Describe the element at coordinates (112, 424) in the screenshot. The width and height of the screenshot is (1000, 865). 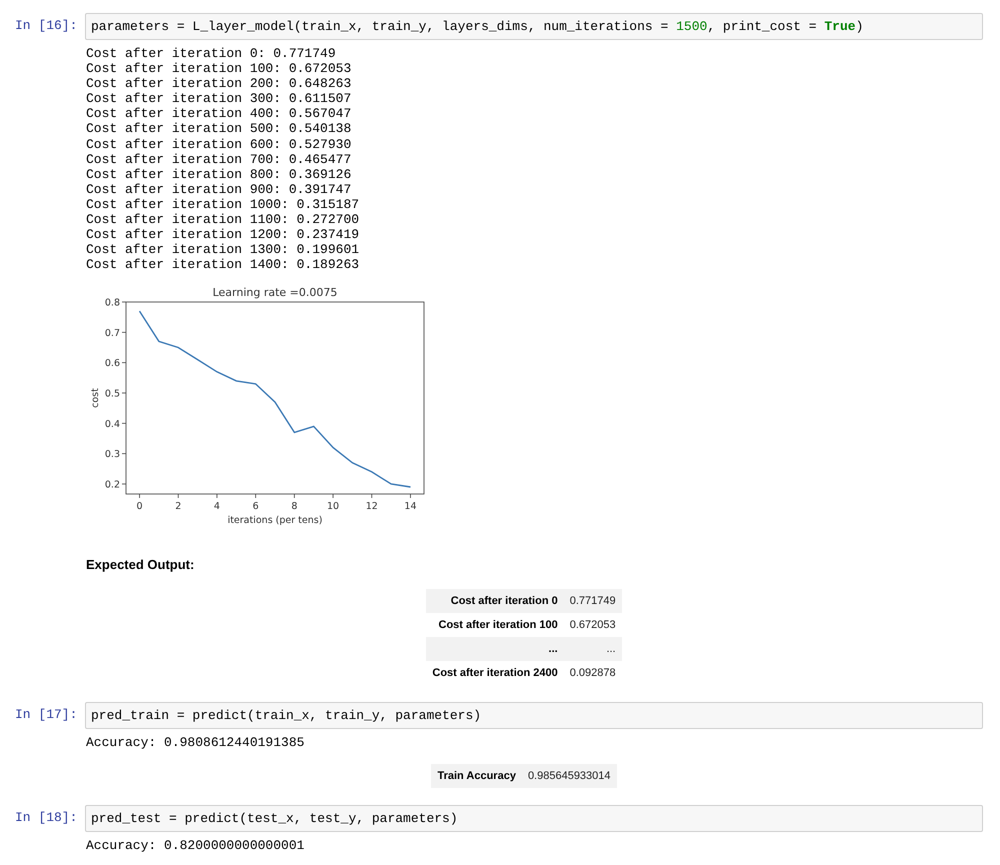
I see `y-tick-label: 0.4` at that location.